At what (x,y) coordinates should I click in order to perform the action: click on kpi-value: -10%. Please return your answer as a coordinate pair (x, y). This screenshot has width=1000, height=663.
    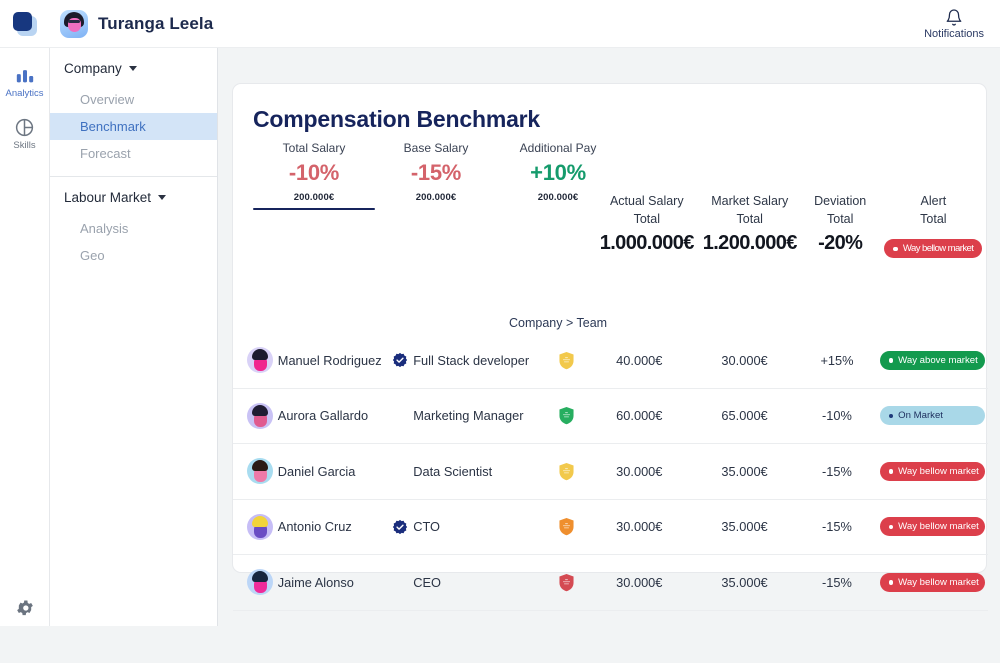
    Looking at the image, I should click on (314, 172).